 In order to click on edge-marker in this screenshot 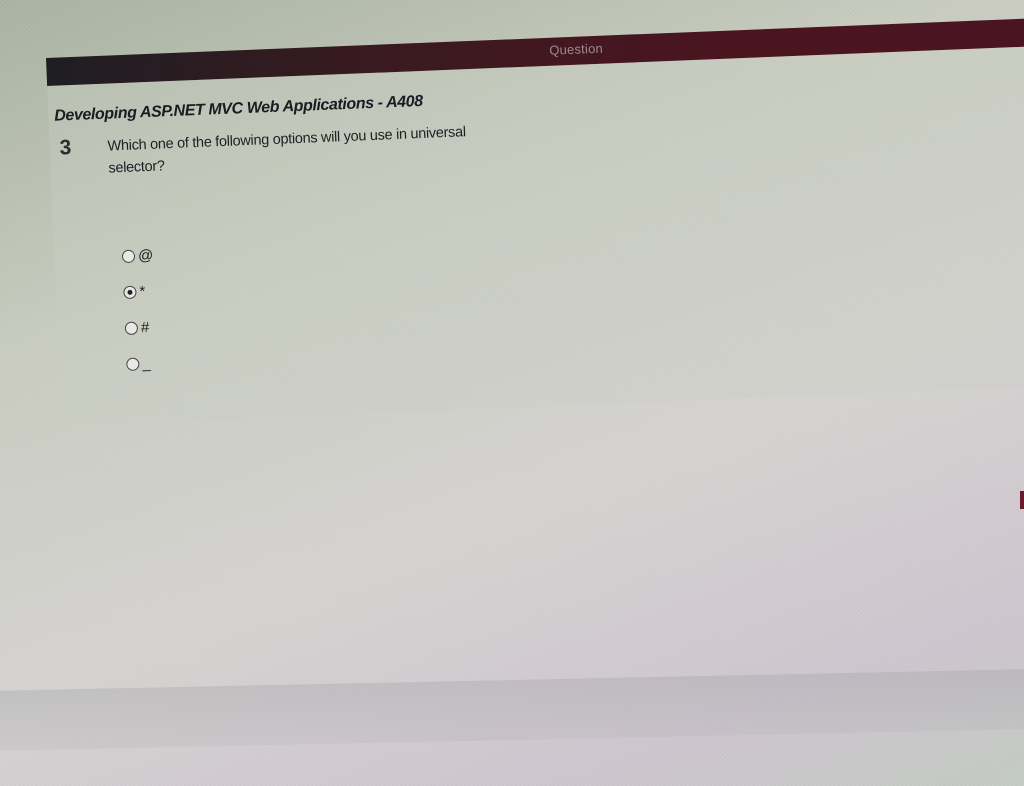, I will do `click(1022, 500)`.